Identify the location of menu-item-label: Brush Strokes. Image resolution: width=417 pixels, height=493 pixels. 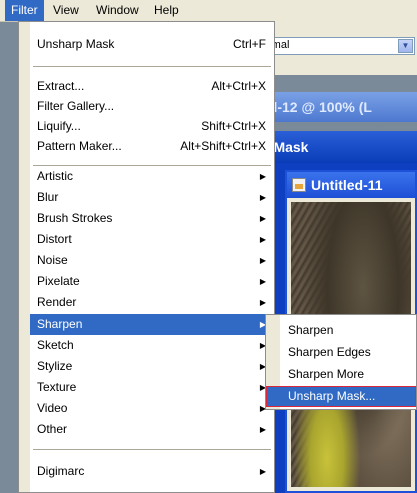
(75, 218).